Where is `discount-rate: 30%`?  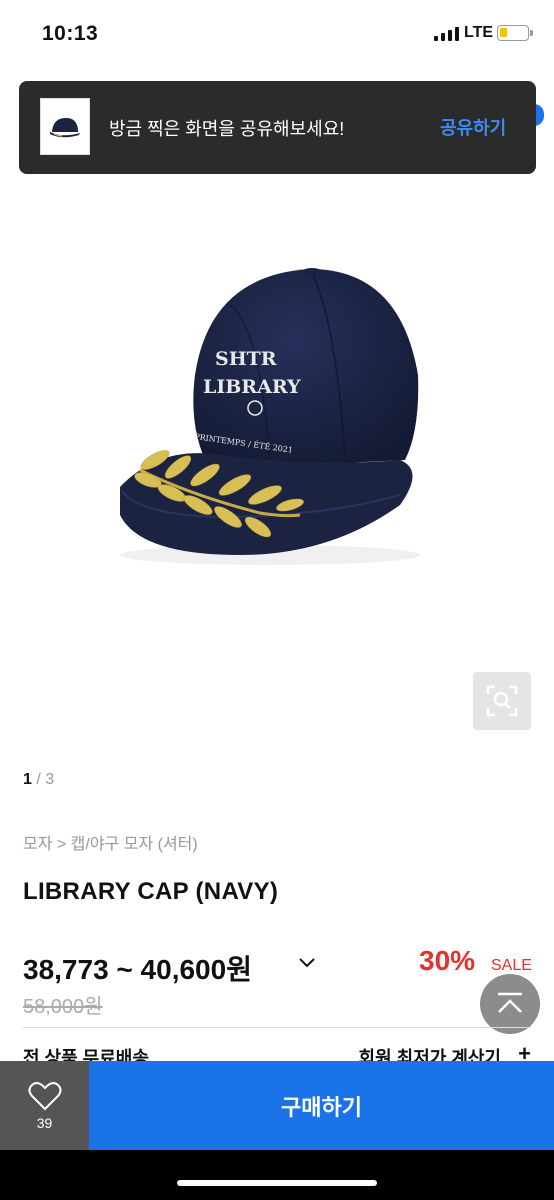 discount-rate: 30% is located at coordinates (447, 960).